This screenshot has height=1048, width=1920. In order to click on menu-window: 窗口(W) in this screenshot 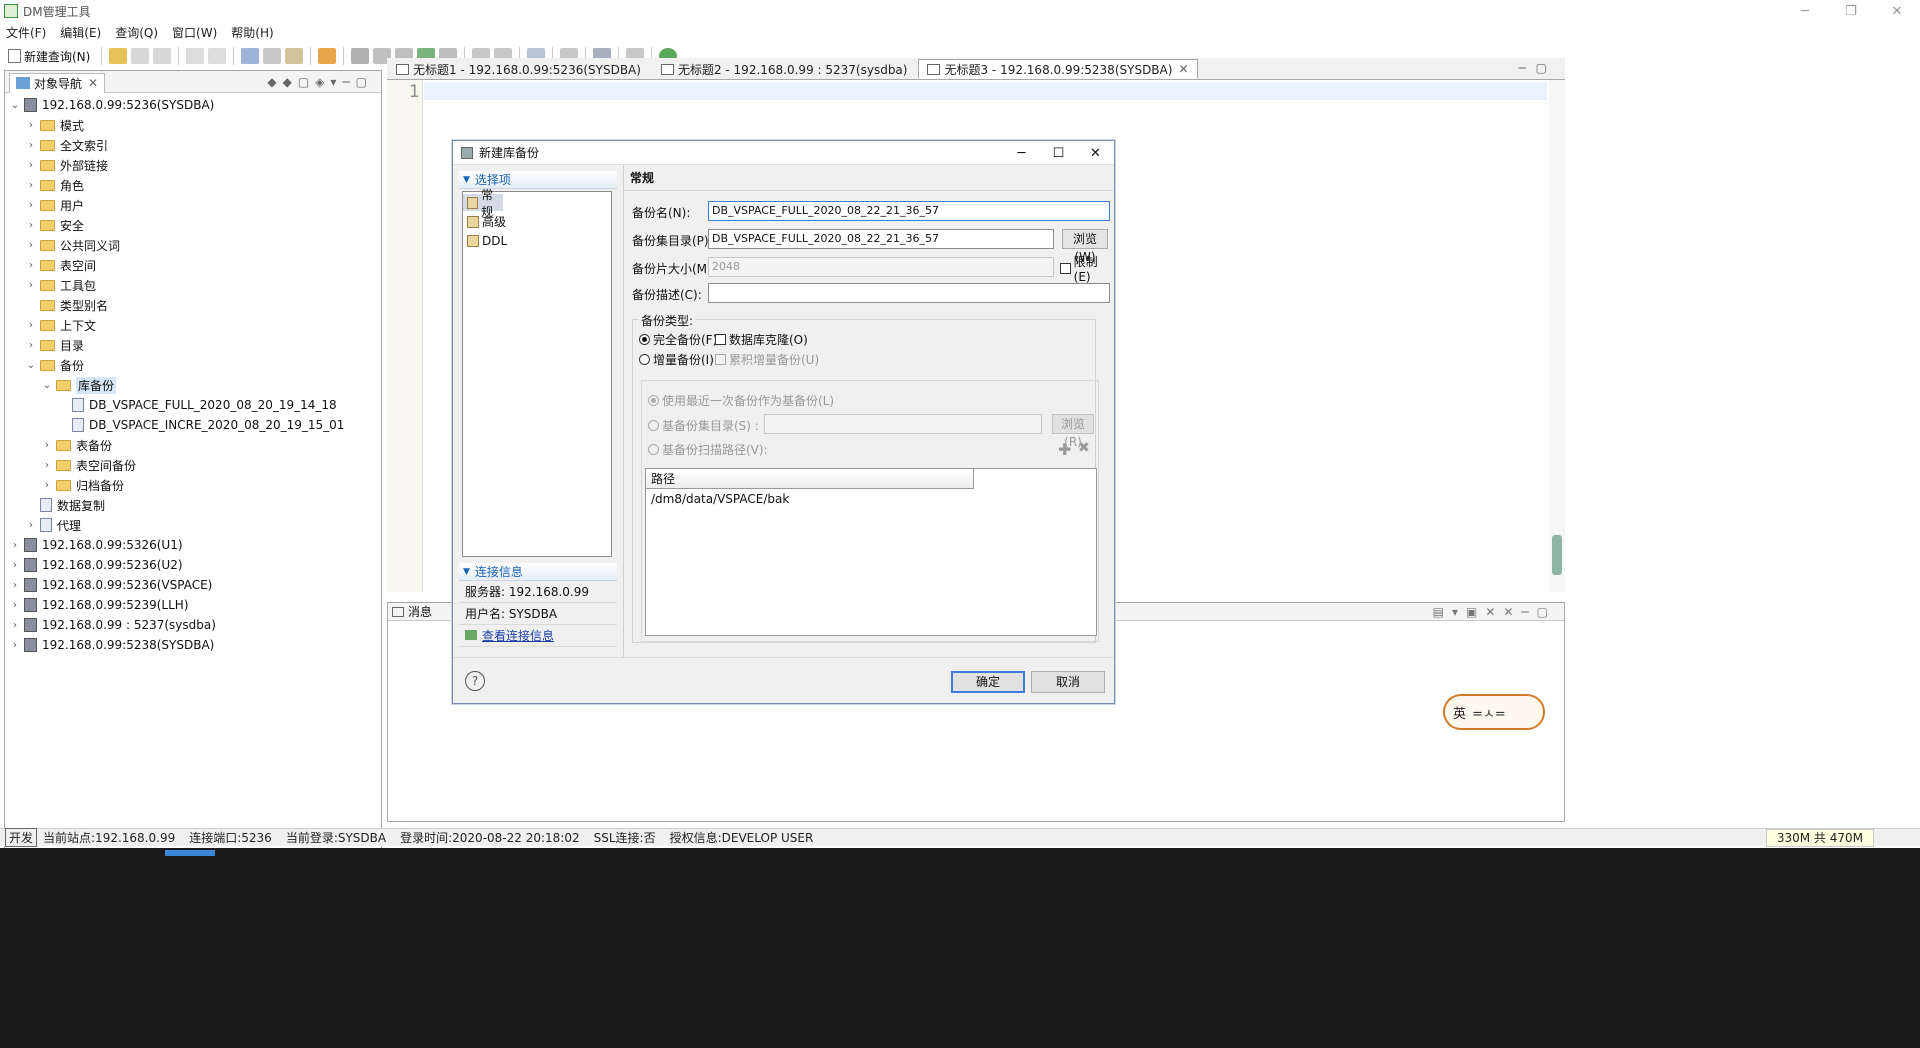, I will do `click(194, 32)`.